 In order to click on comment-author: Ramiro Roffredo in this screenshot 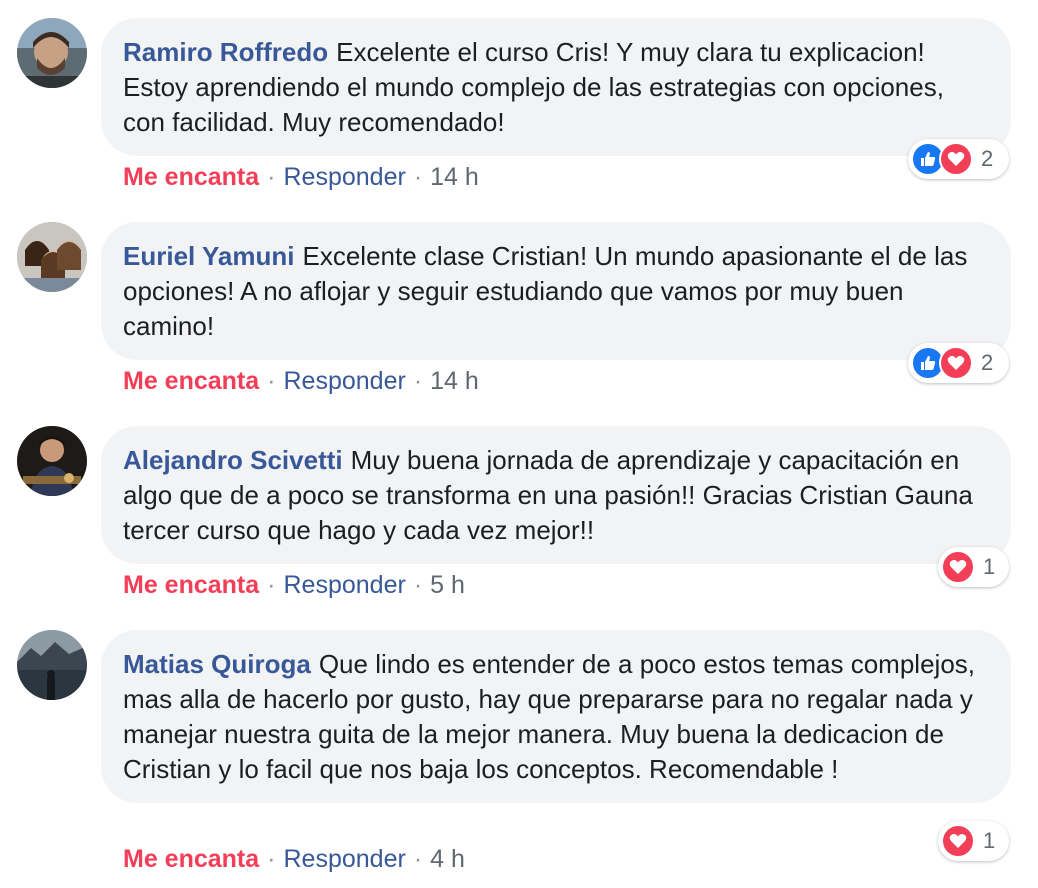, I will do `click(225, 52)`.